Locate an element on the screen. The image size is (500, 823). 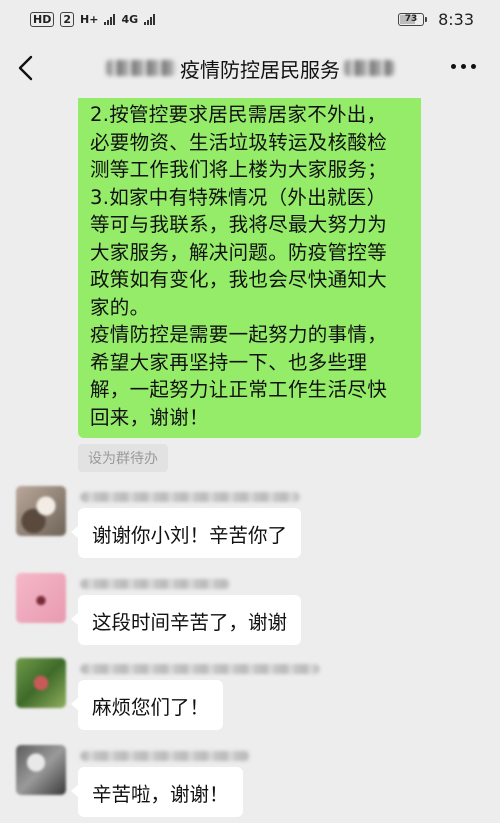
sim-badge: 2 is located at coordinates (67, 19).